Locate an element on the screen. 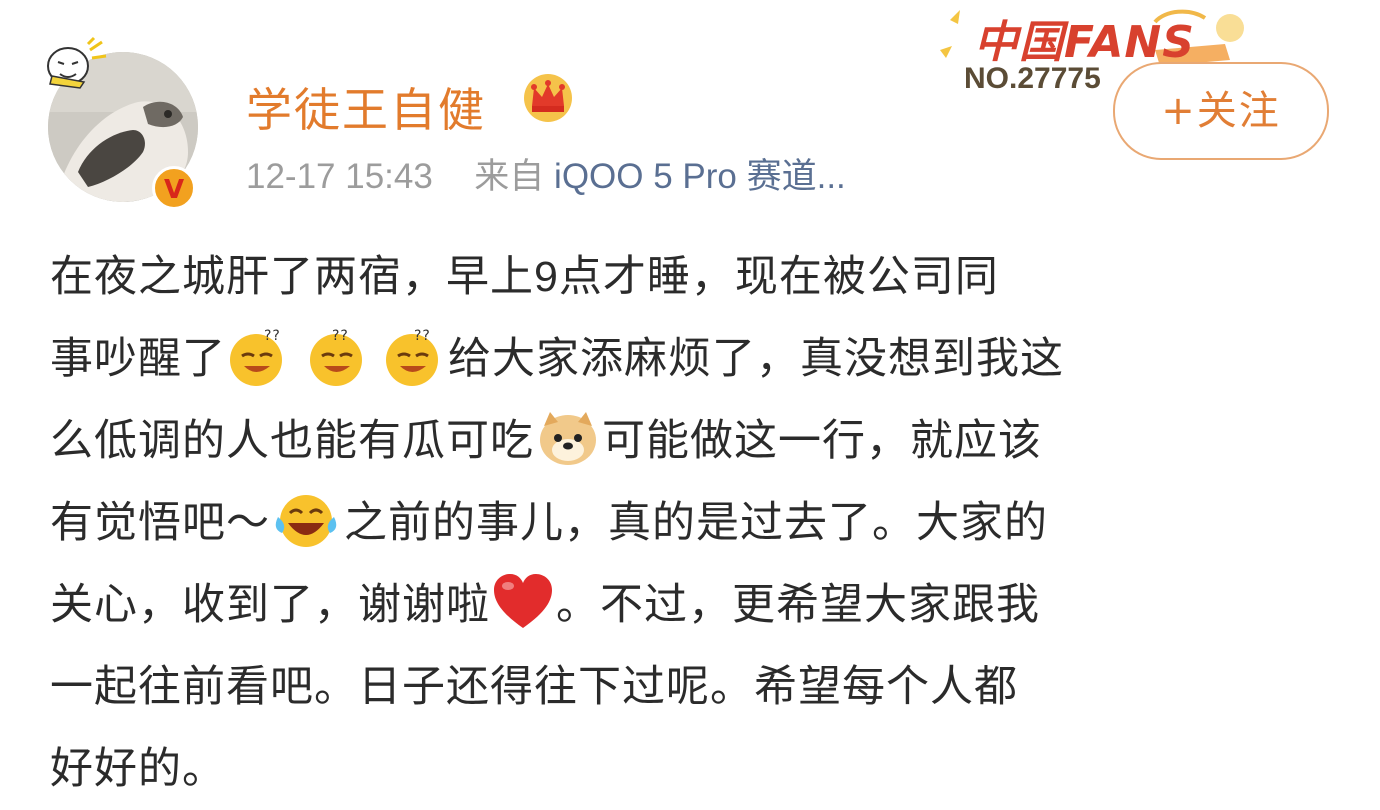 The image size is (1380, 810). content-line: 关心，收到了，谢谢啦 。不过，更希望大家跟我 is located at coordinates (700, 605).